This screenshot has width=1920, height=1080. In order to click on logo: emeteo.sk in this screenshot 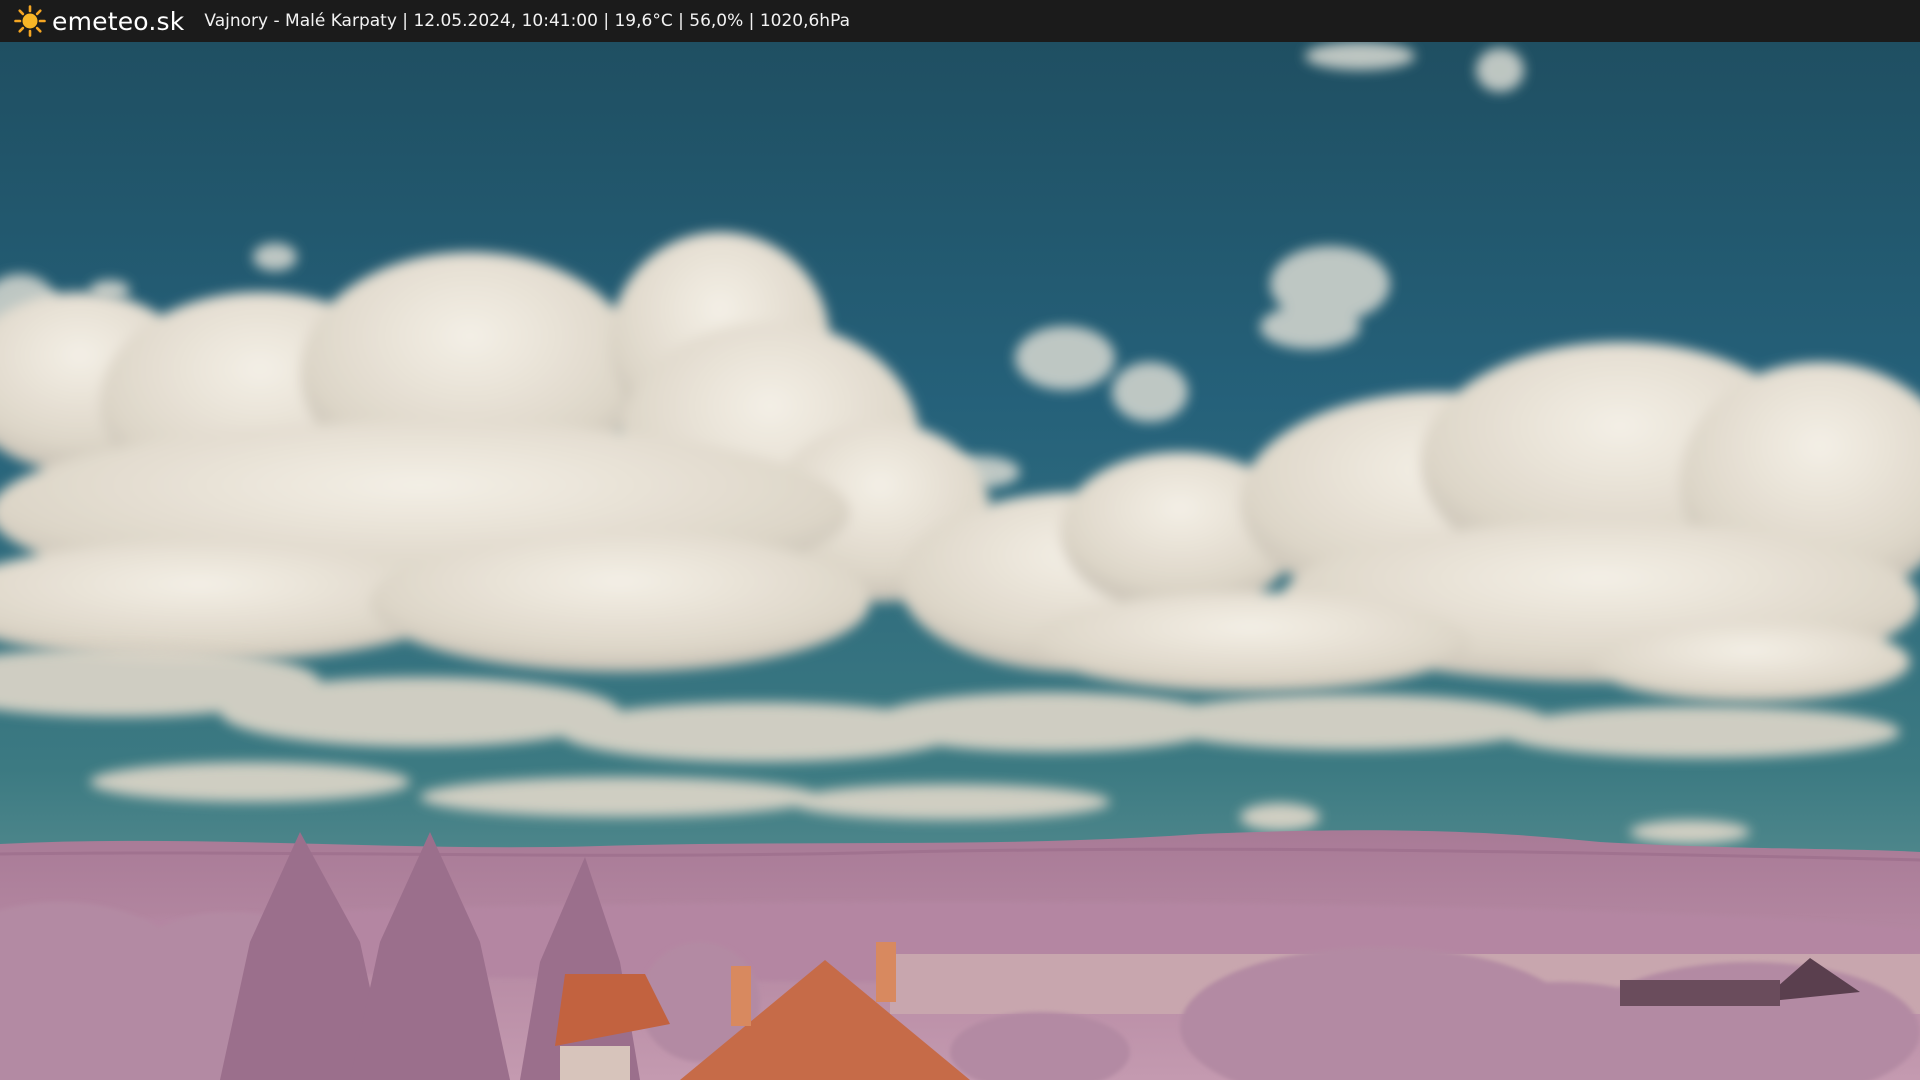, I will do `click(99, 21)`.